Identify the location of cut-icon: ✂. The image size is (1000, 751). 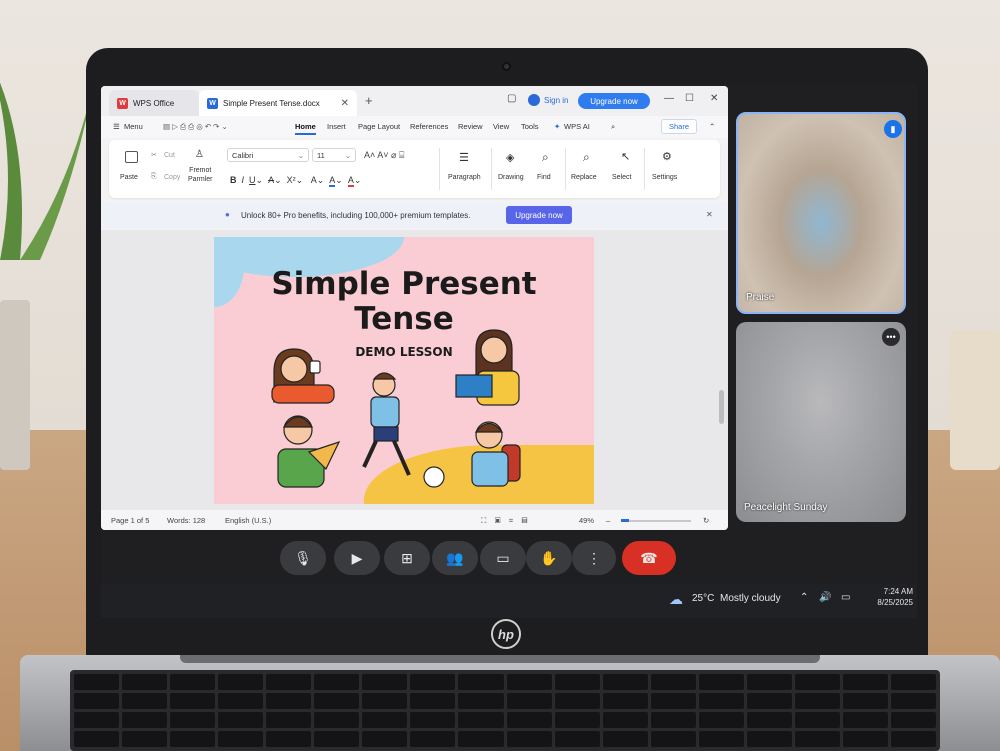
(154, 155).